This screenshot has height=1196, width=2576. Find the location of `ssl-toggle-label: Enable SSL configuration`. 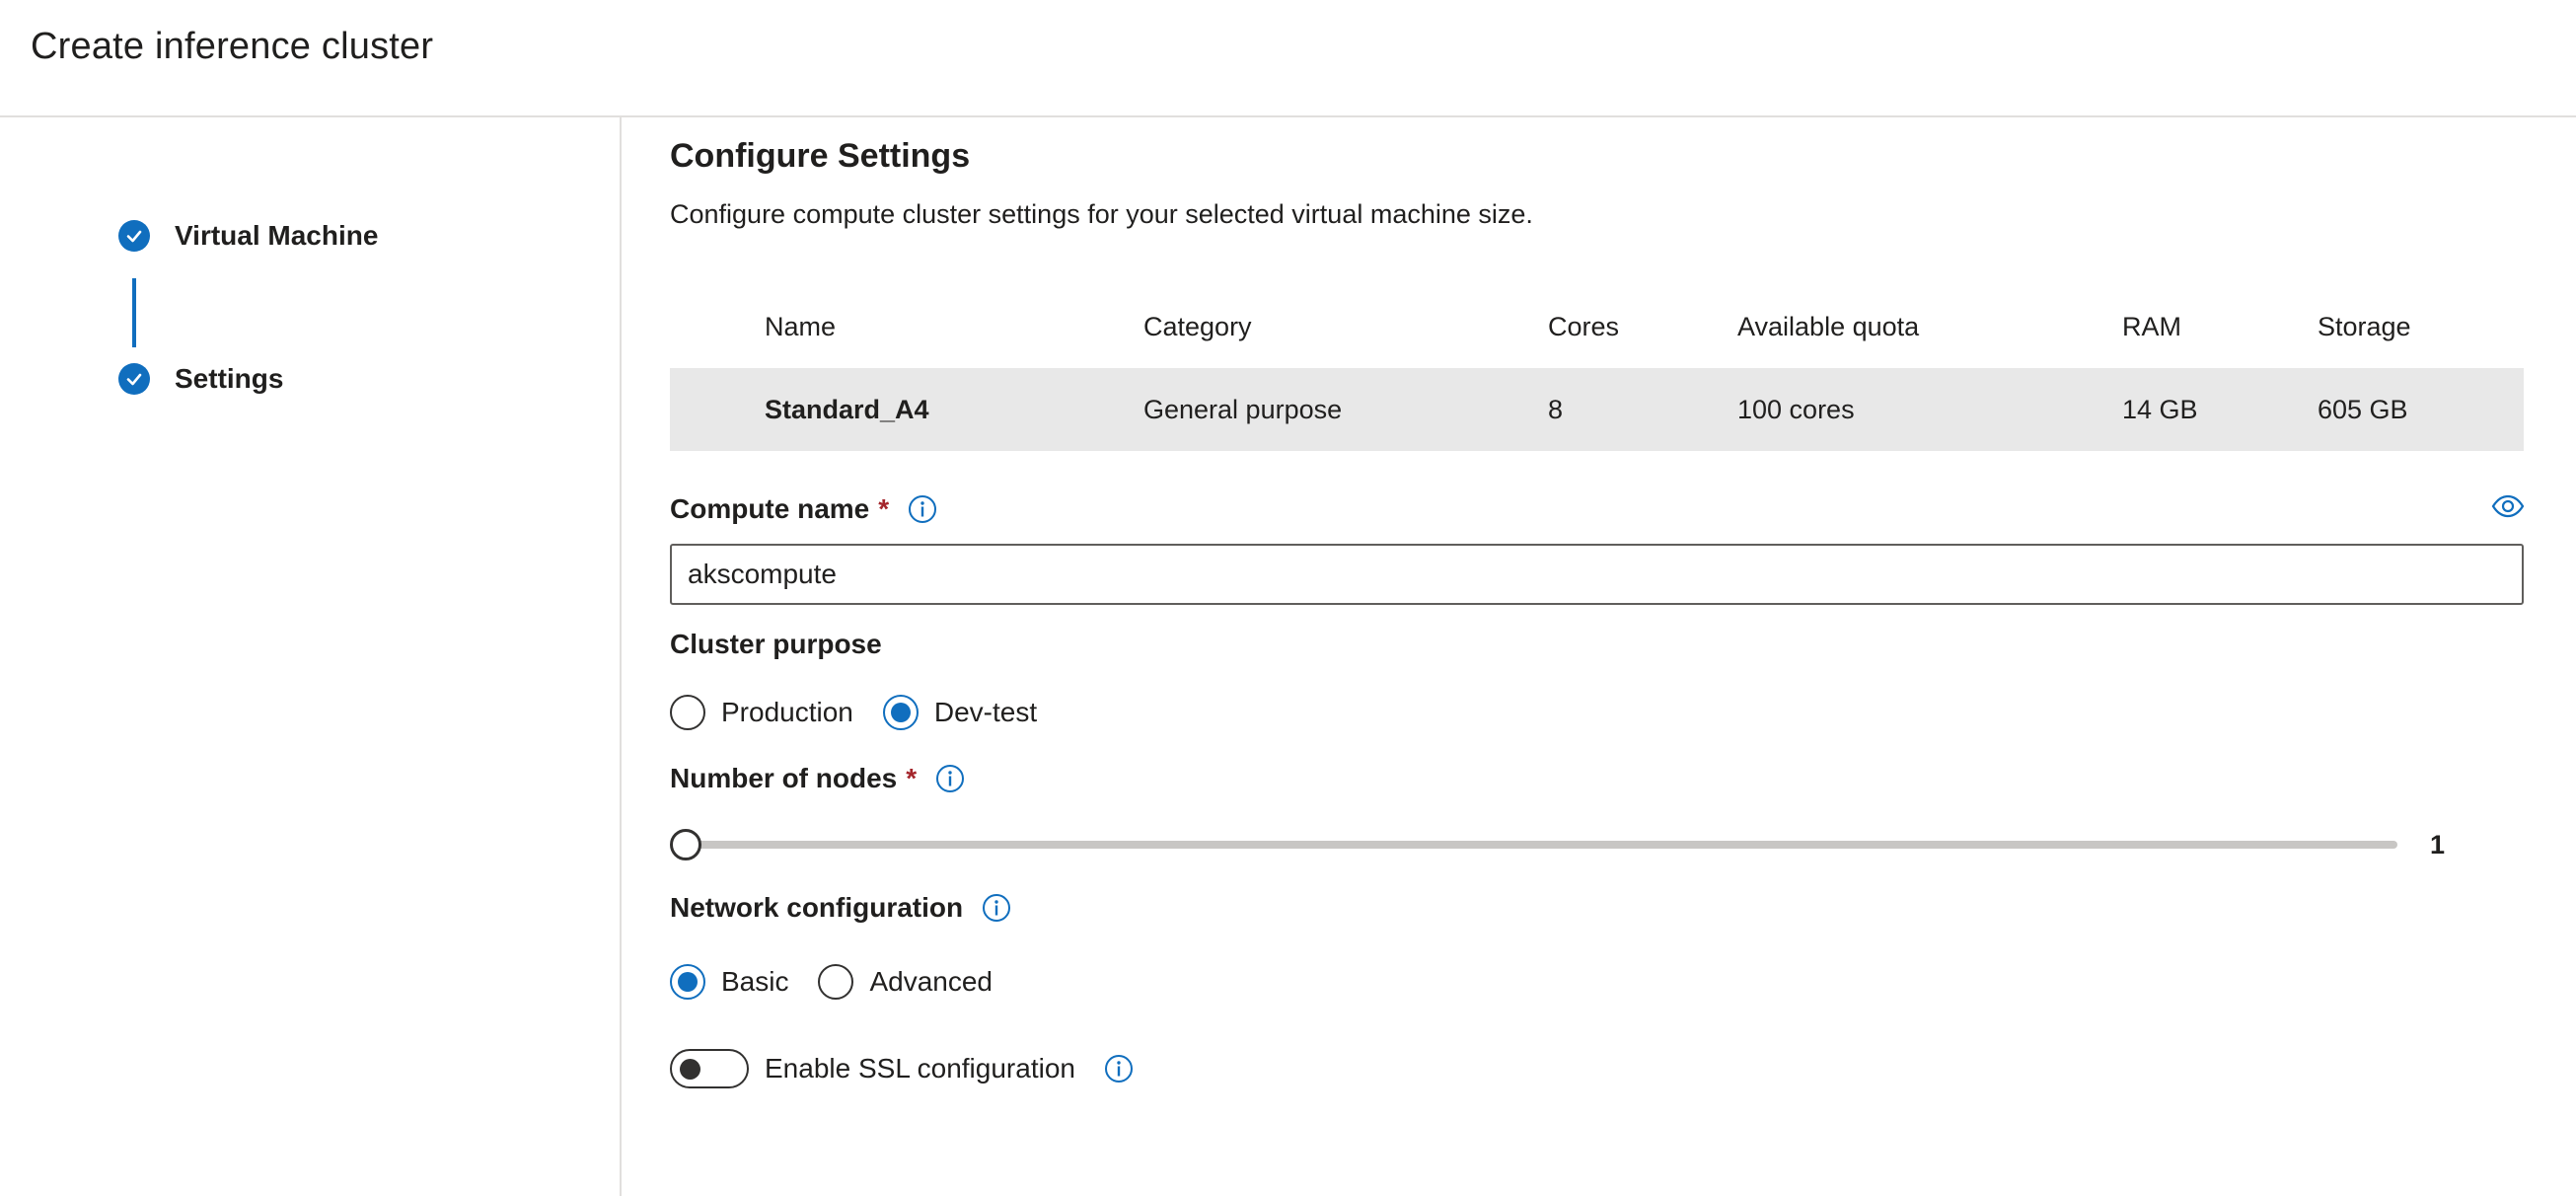

ssl-toggle-label: Enable SSL configuration is located at coordinates (920, 1068).